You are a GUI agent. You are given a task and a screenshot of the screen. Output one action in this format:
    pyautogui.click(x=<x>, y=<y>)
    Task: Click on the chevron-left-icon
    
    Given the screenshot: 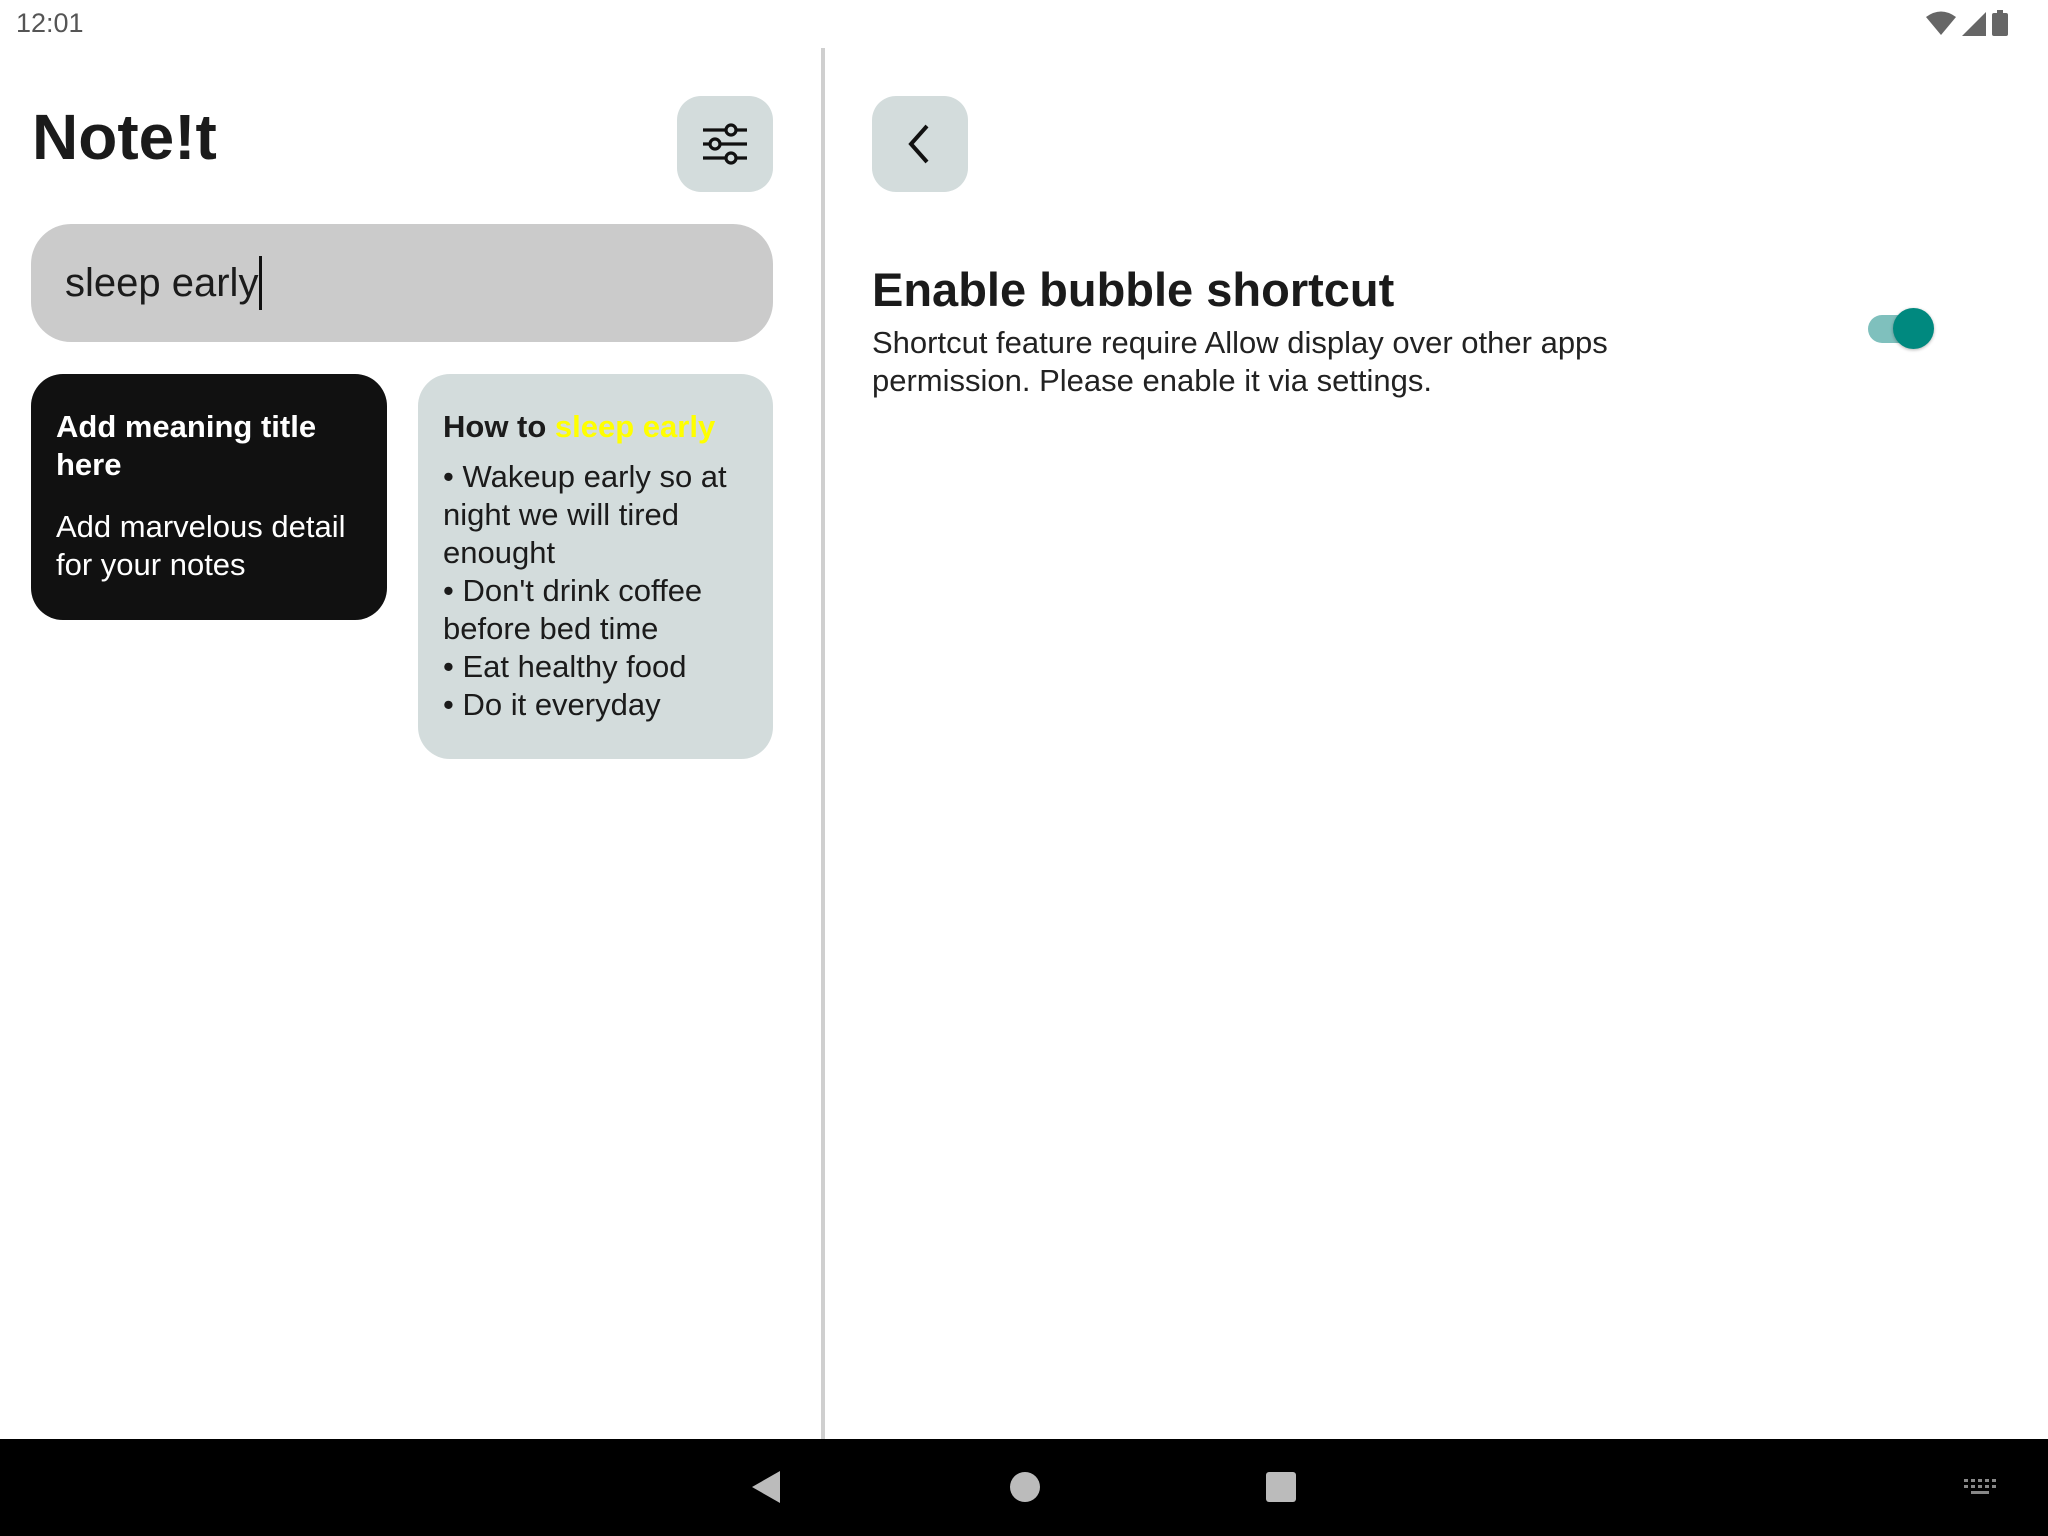 What is the action you would take?
    pyautogui.click(x=918, y=144)
    